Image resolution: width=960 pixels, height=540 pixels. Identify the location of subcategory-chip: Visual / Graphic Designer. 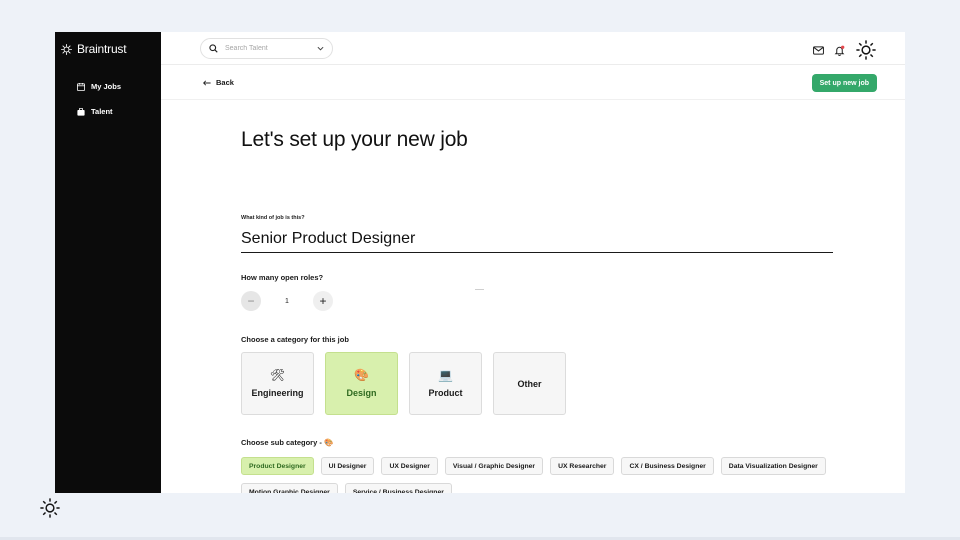
(494, 466).